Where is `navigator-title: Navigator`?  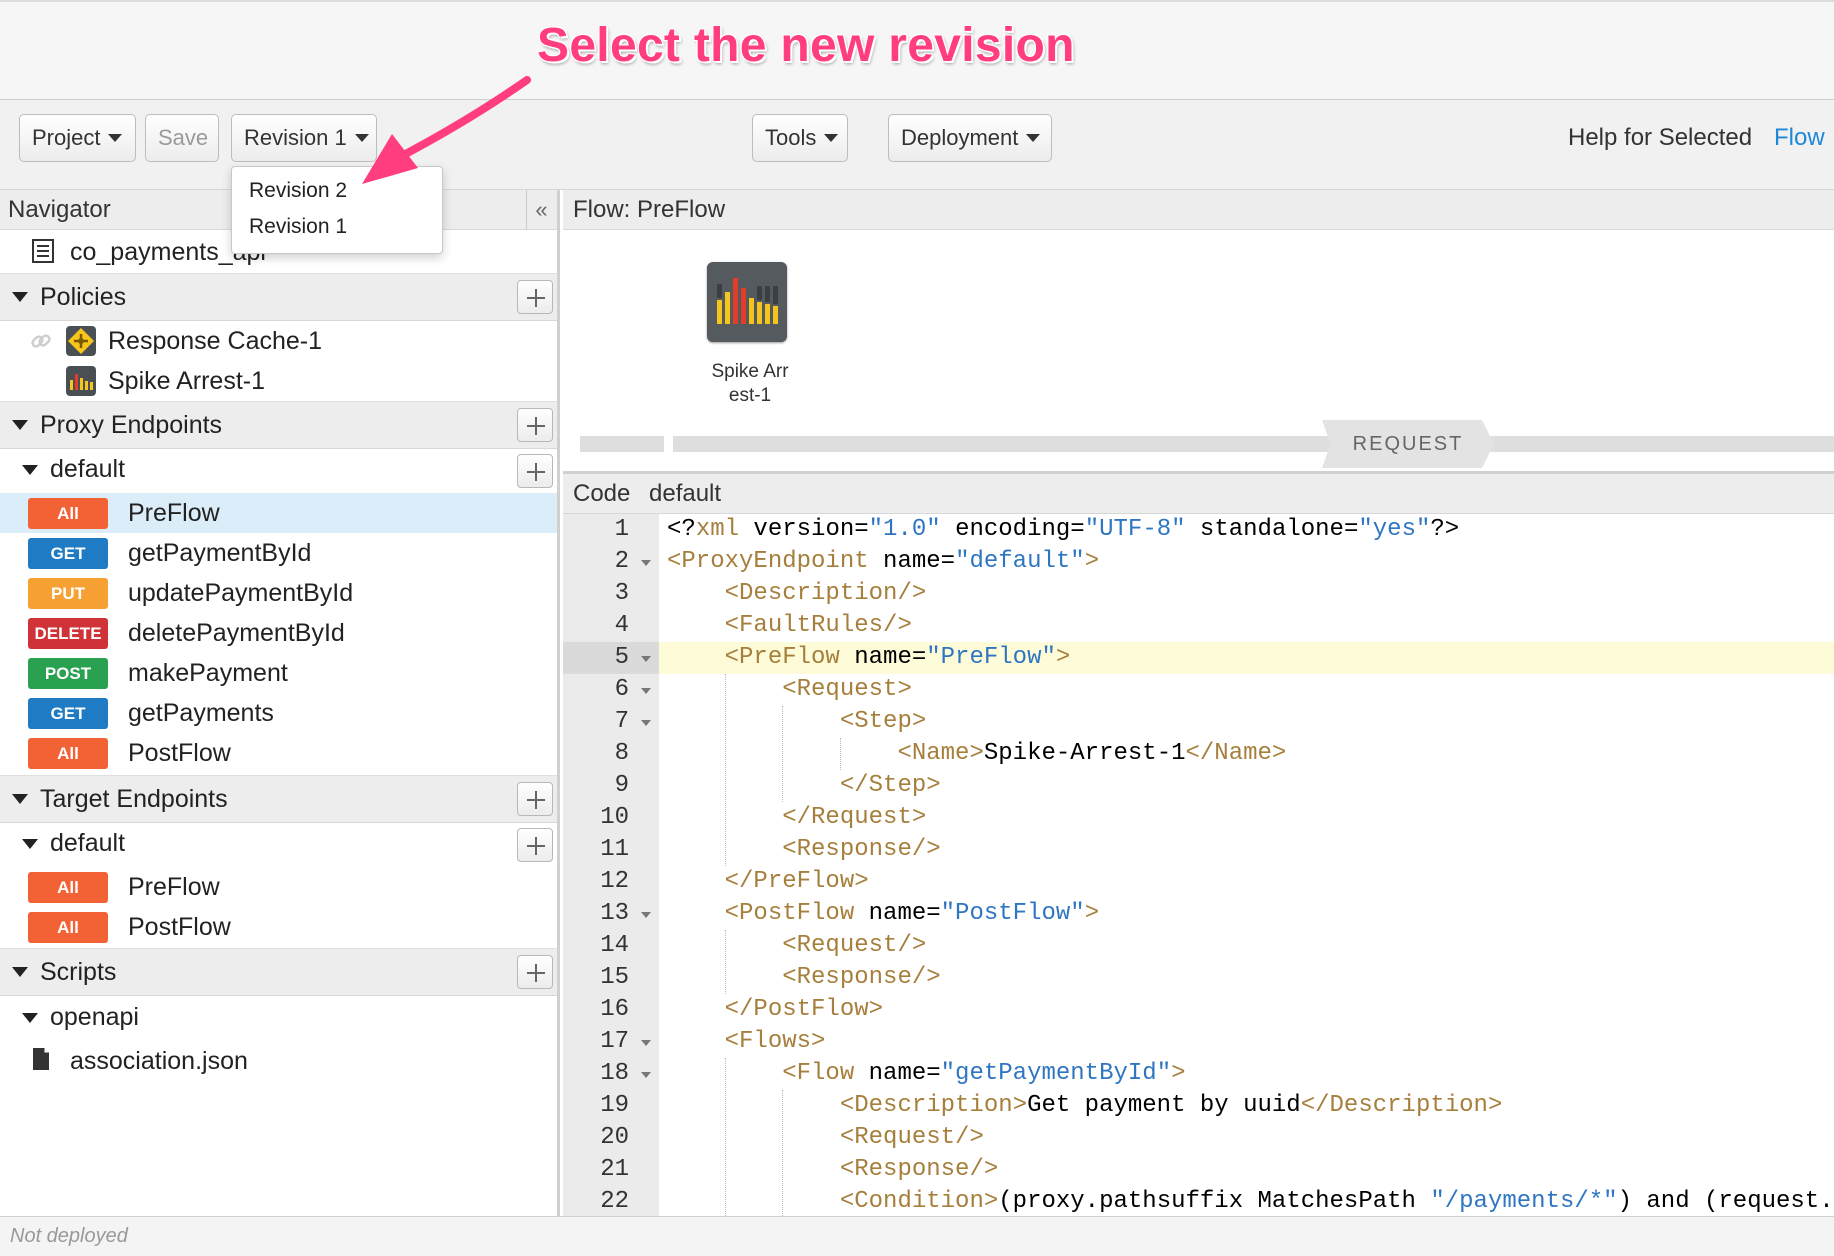 navigator-title: Navigator is located at coordinates (59, 209).